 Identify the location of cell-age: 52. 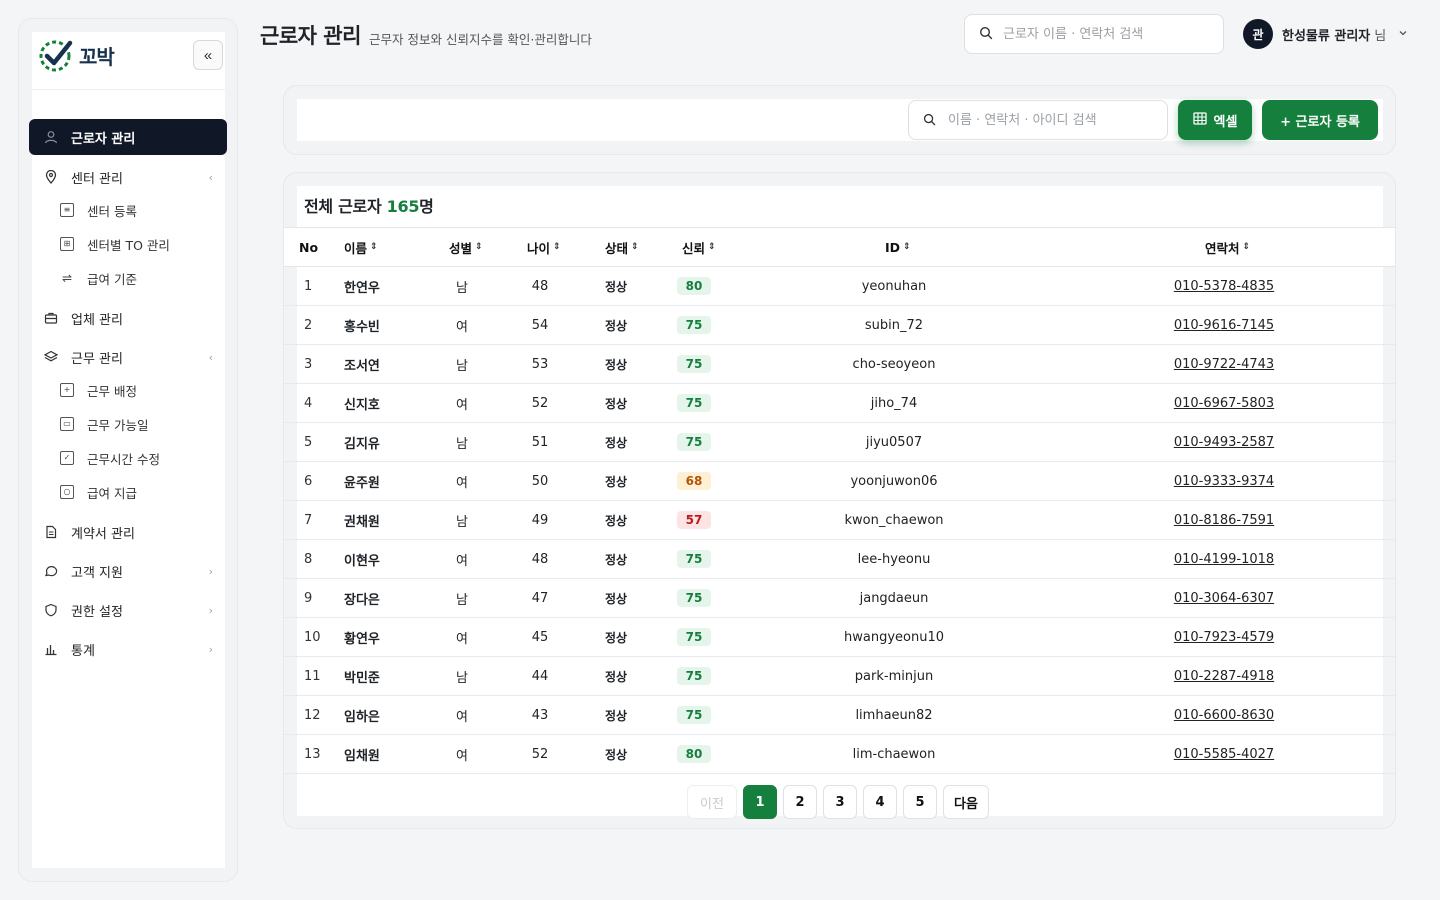
(540, 403).